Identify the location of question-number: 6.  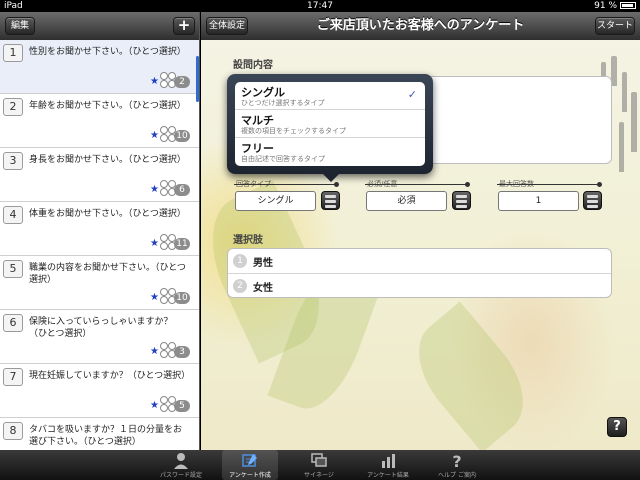
(13, 323).